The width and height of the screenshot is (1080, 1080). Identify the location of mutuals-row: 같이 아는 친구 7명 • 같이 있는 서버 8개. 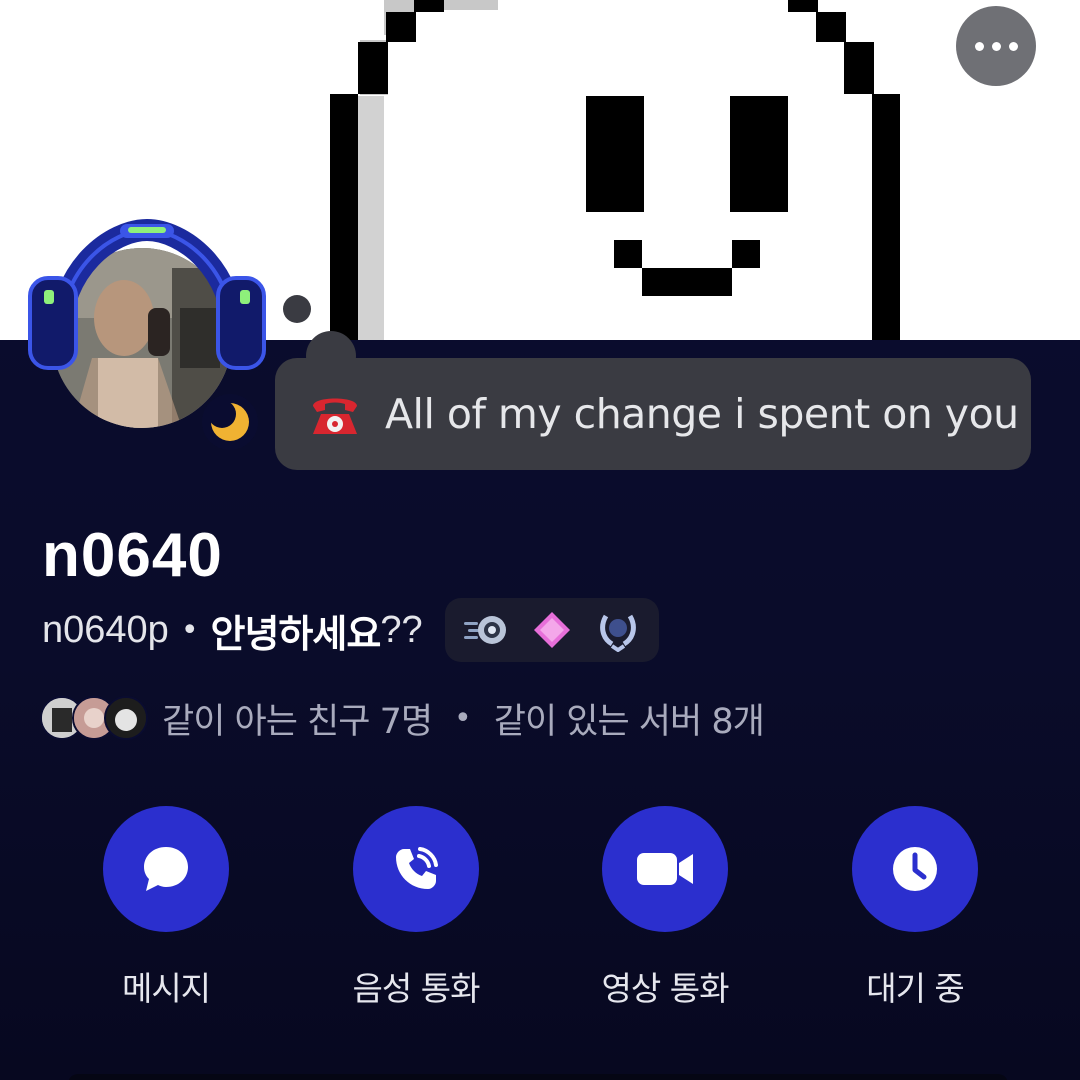
(402, 718).